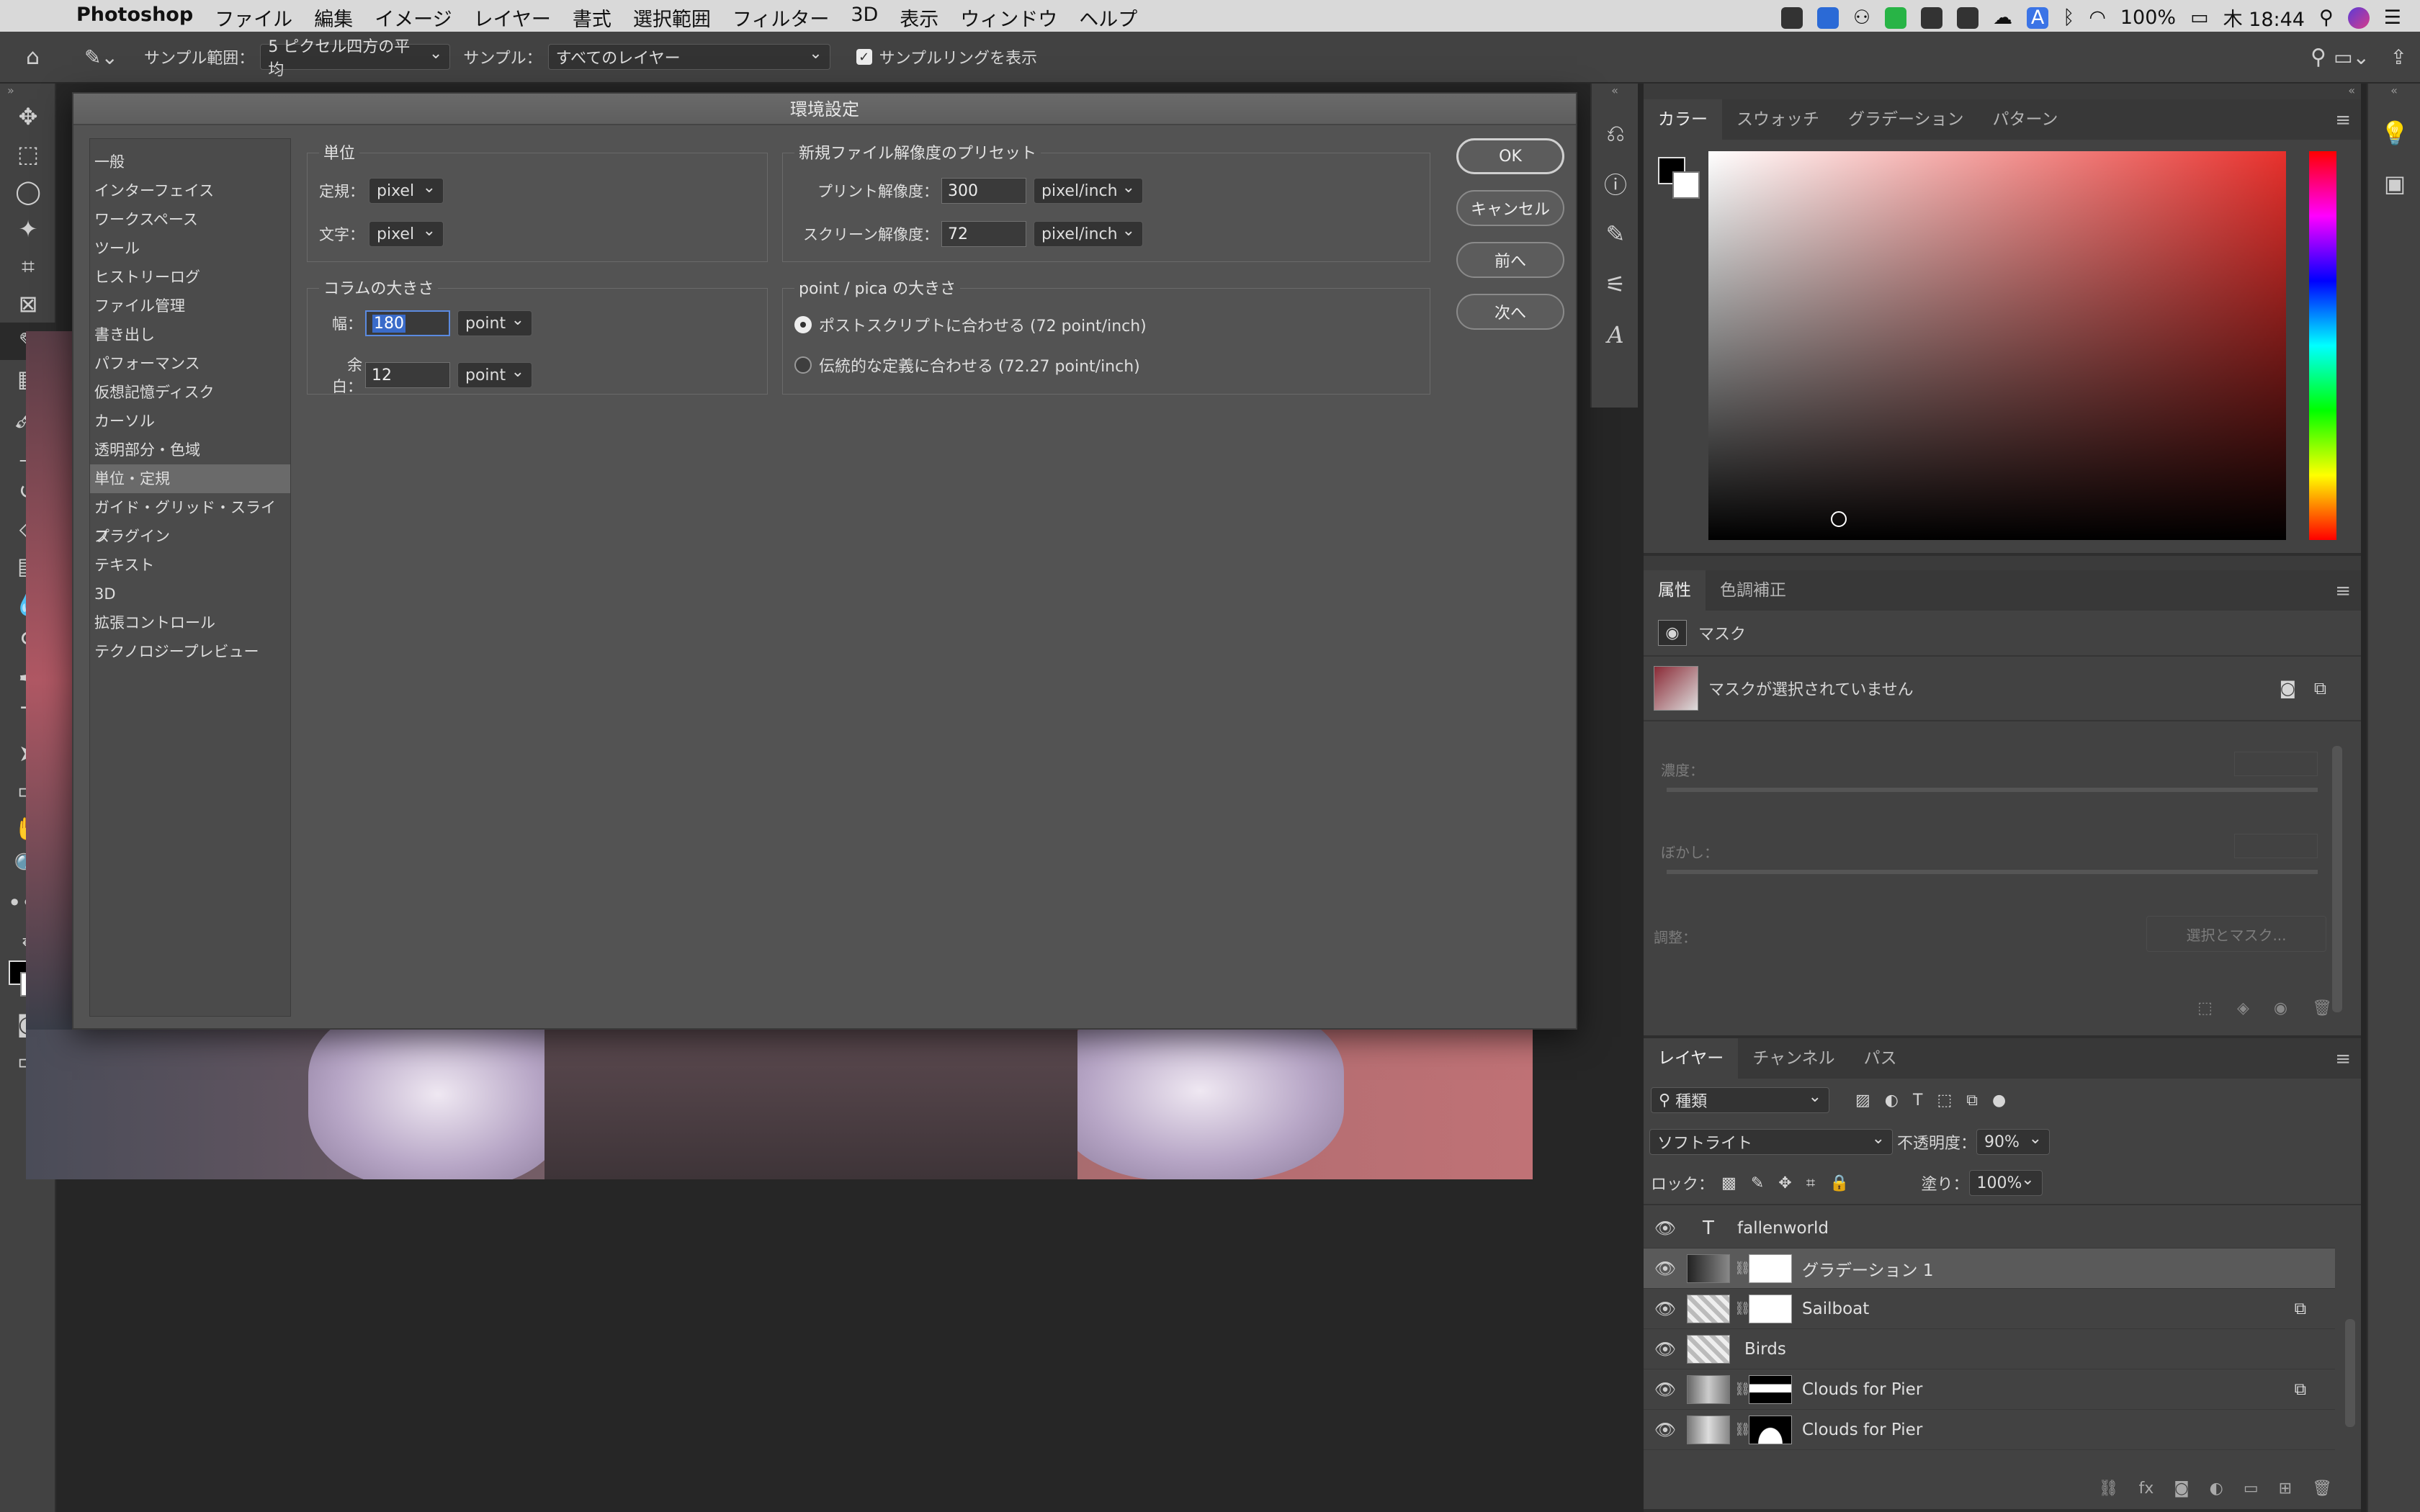  Describe the element at coordinates (2280, 1008) in the screenshot. I see `toggle-mask-icon: ◉` at that location.